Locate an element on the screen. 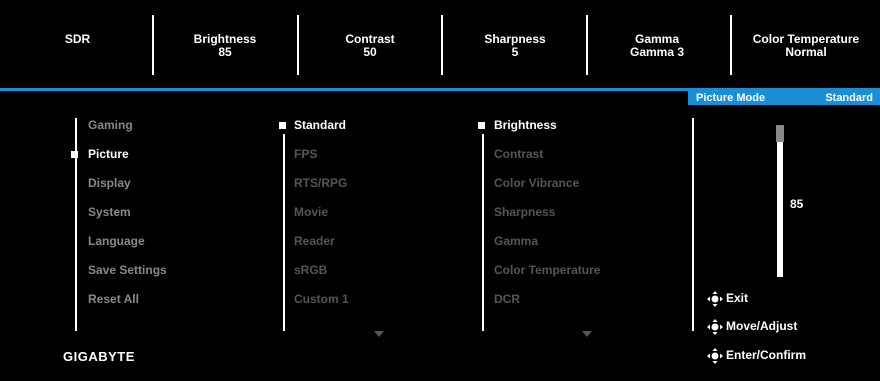  mode-menu-item-rts-rpg: RTS/RPG is located at coordinates (320, 183).